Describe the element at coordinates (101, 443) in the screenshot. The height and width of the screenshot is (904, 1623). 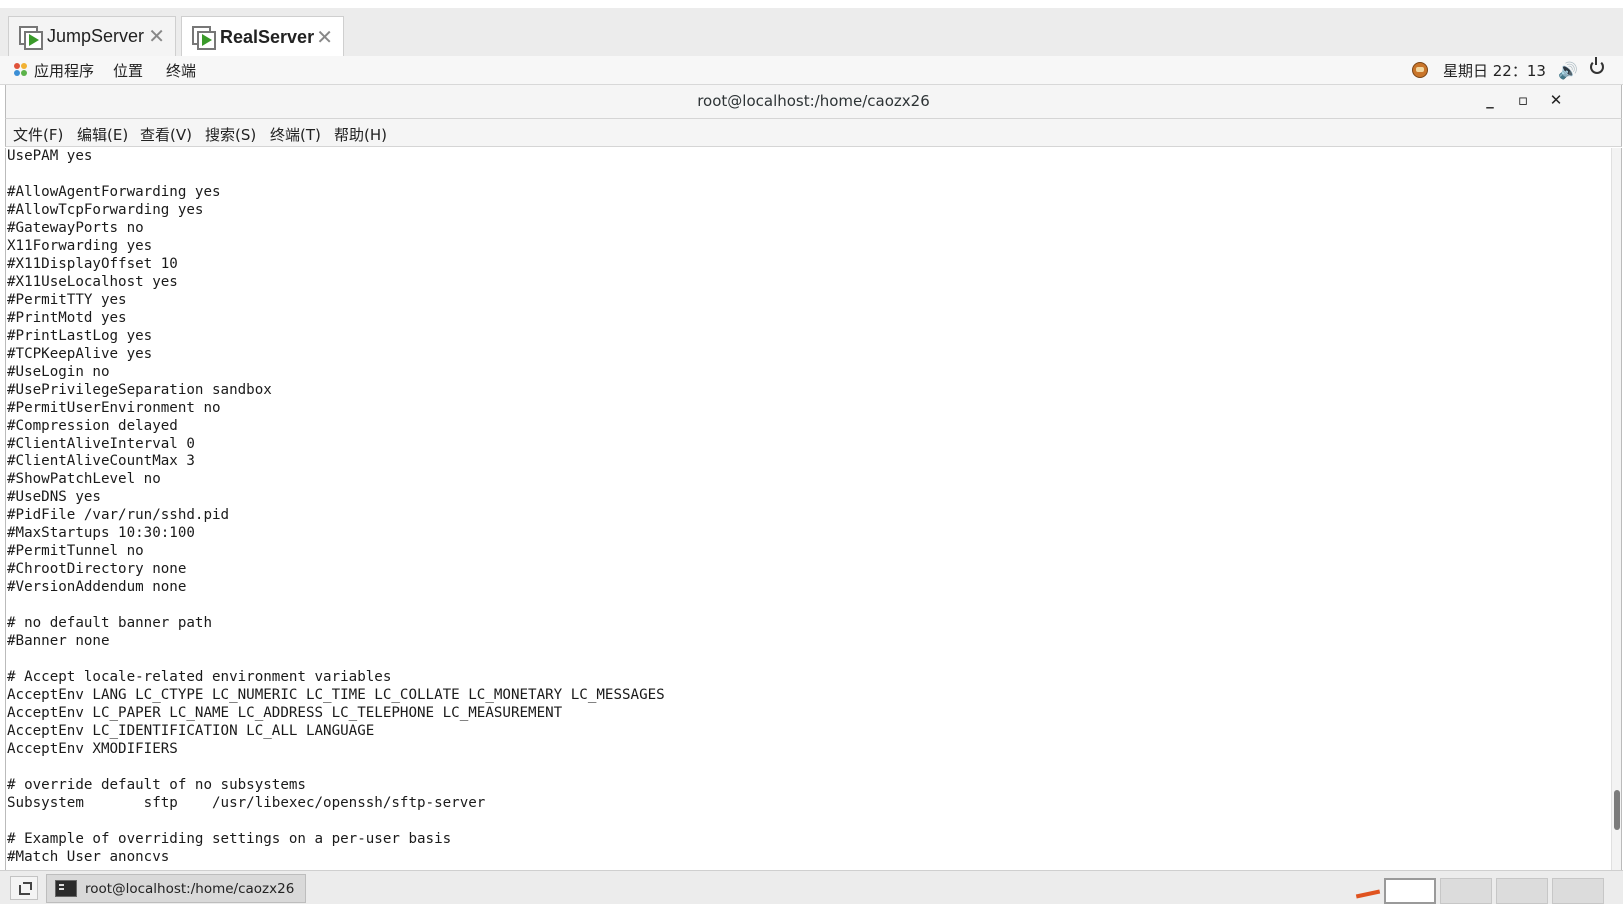
I see `terminal-line: #ClientAliveInterval 0` at that location.